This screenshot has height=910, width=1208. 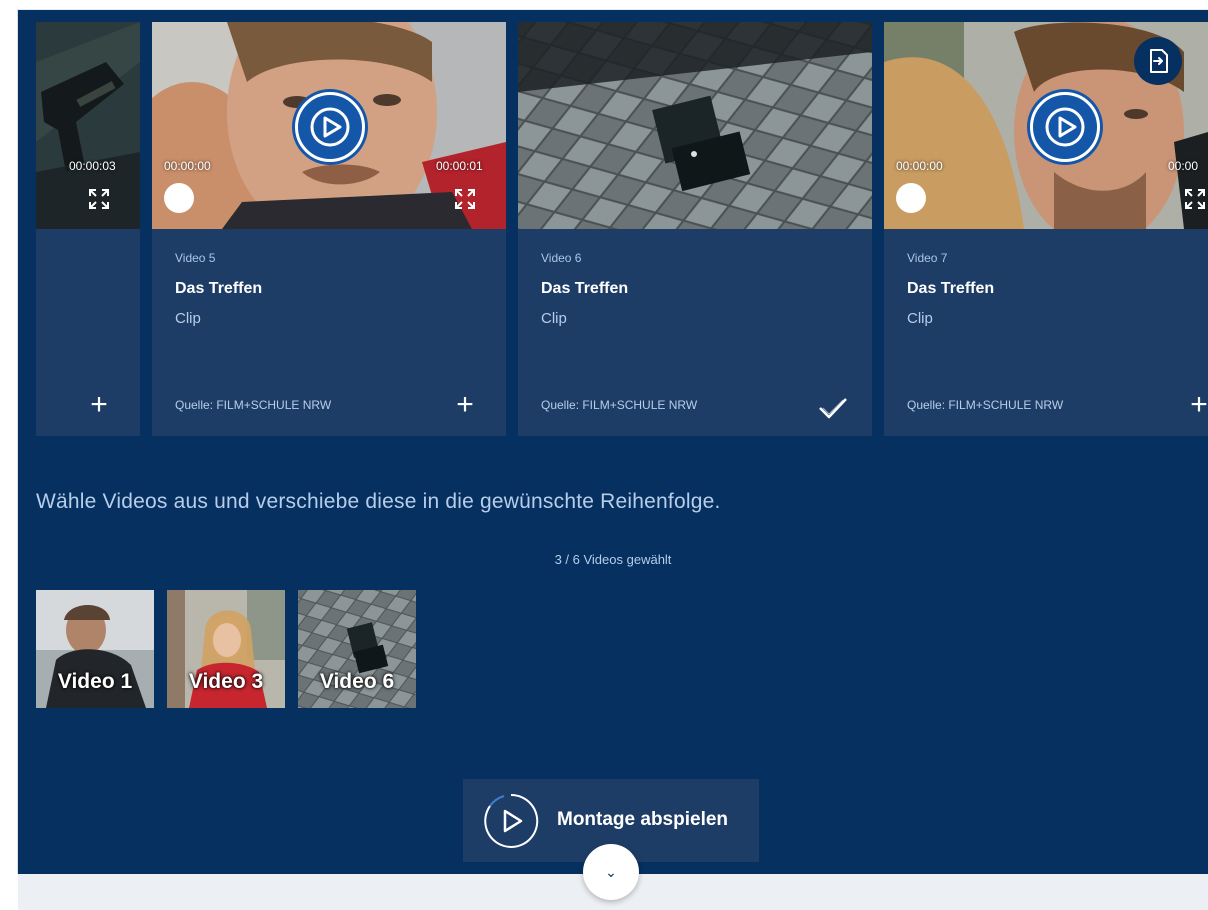 I want to click on video-card-partial: 00:00:03 +, so click(x=88, y=229).